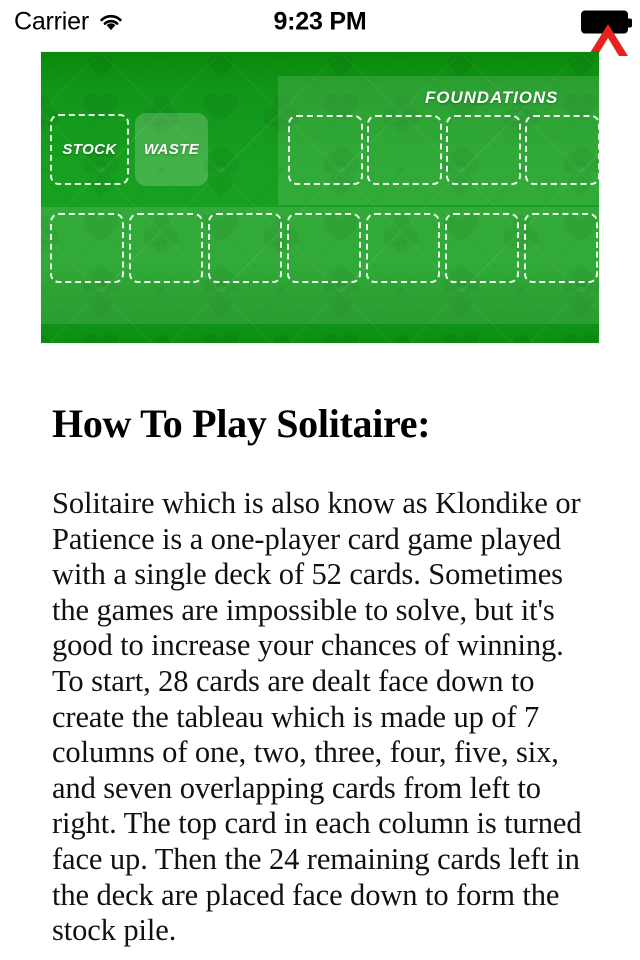 The image size is (640, 960). I want to click on stock-pile-slot: STOCK, so click(89, 149).